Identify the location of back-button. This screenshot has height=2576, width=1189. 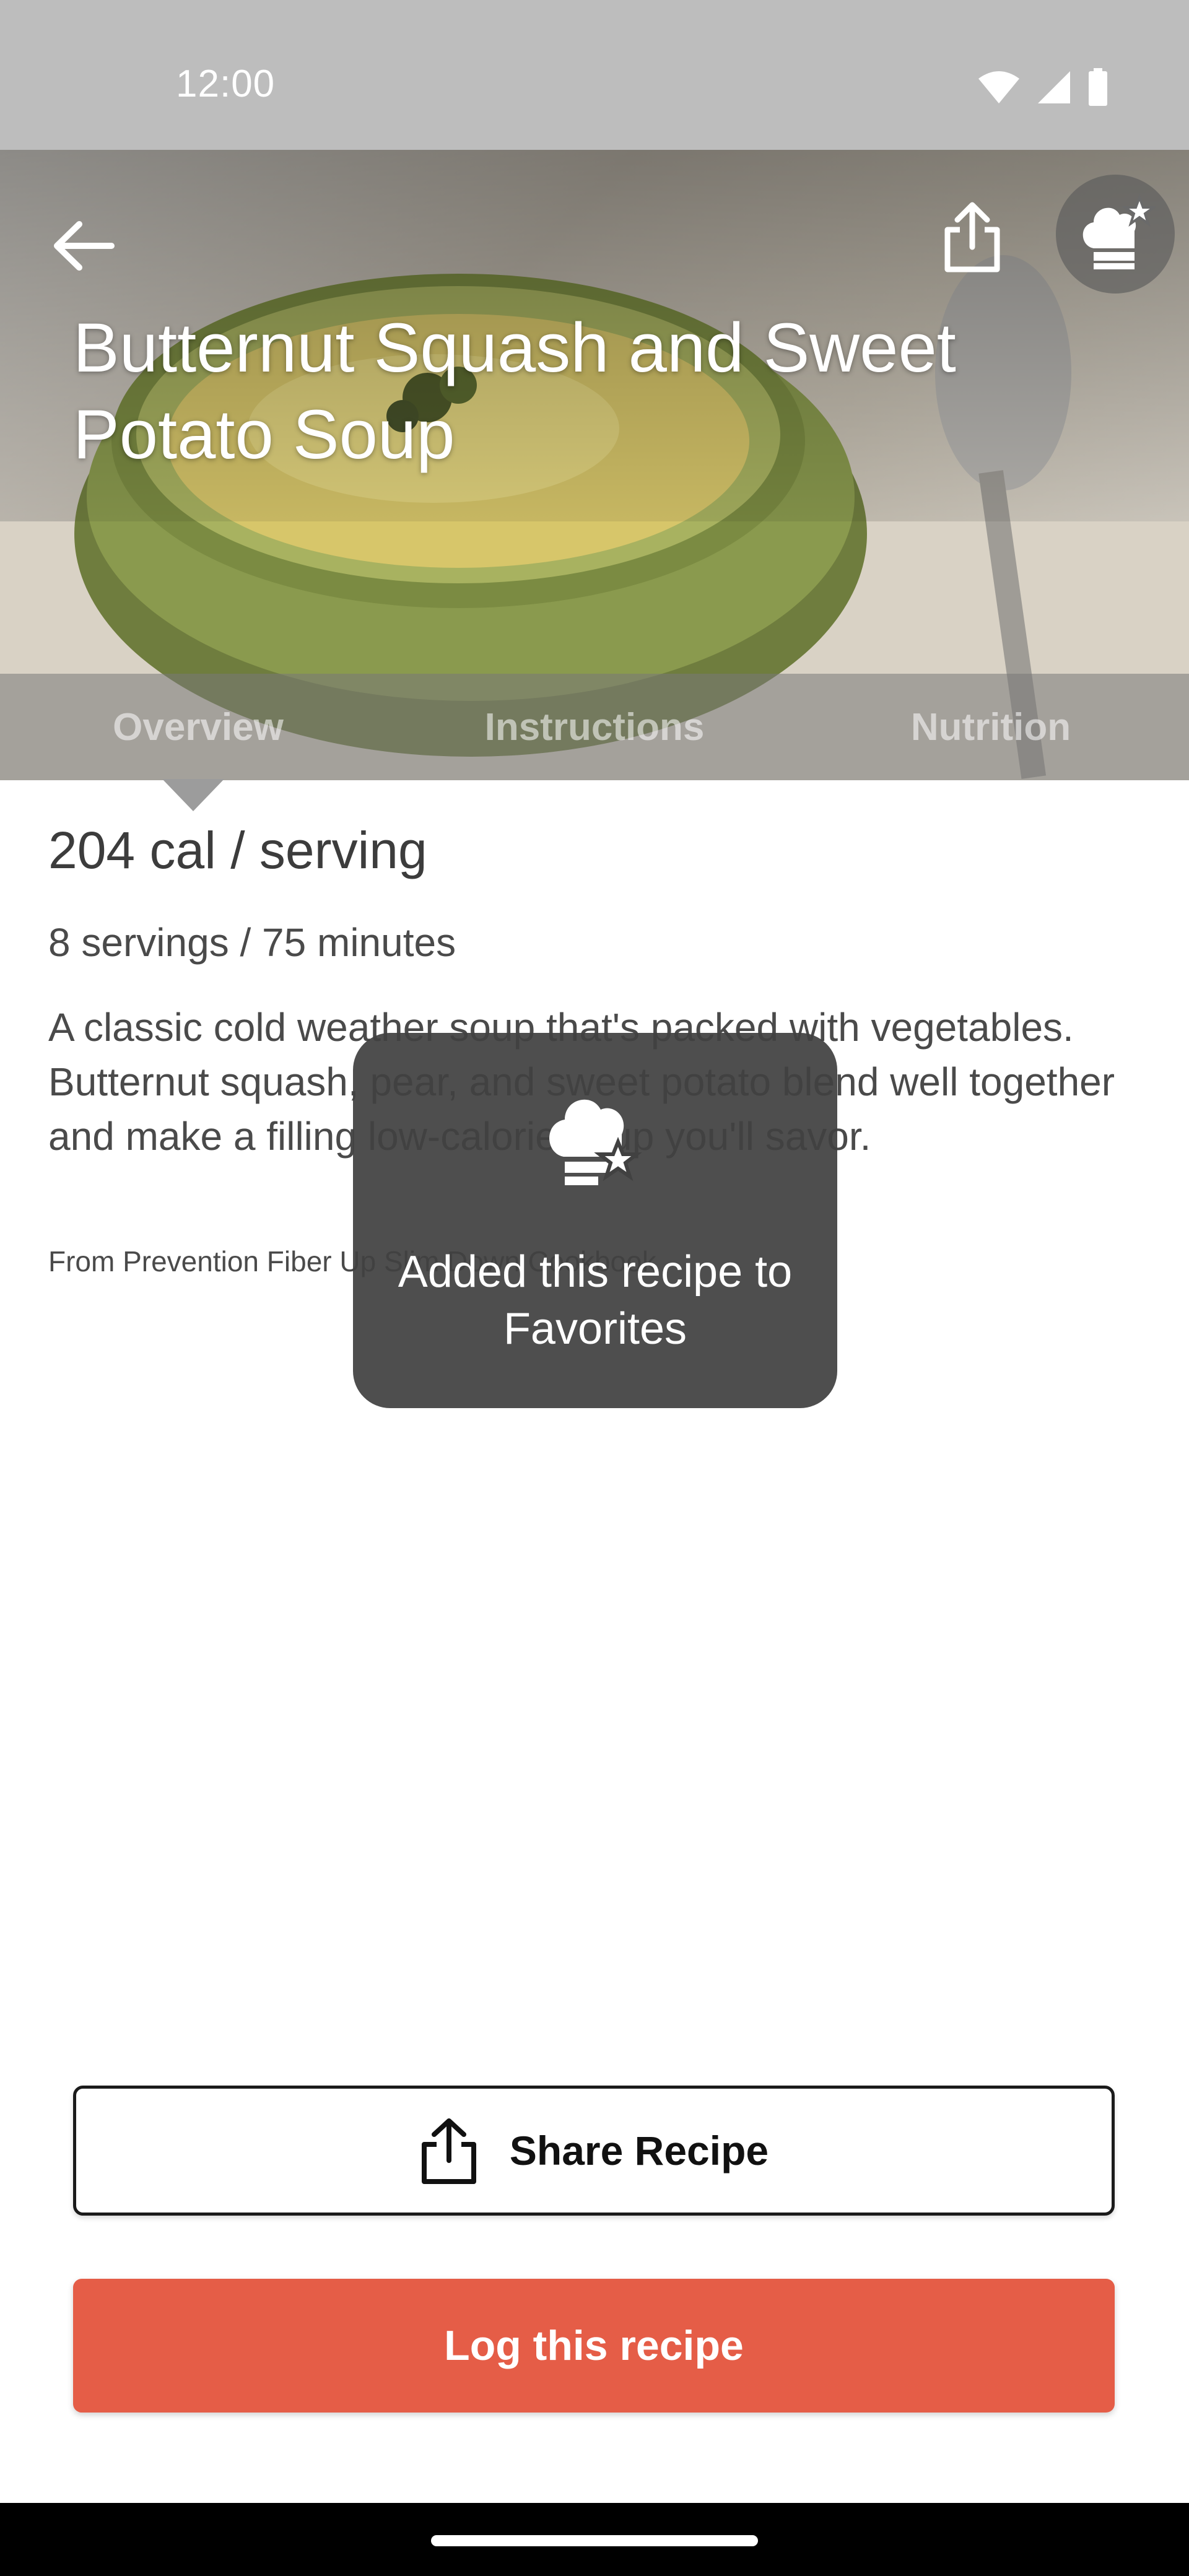
(83, 246).